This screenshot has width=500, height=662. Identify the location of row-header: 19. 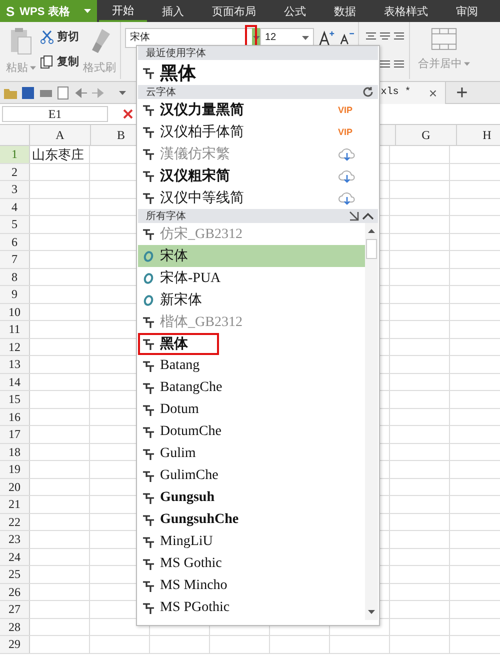
(15, 469).